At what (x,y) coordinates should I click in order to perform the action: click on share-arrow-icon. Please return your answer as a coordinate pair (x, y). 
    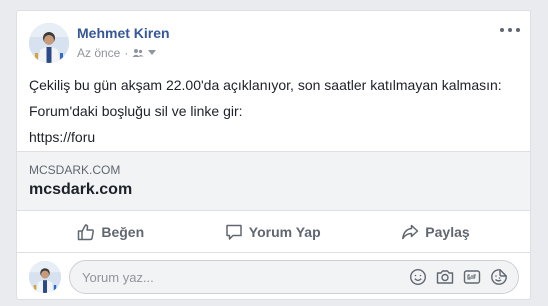
    Looking at the image, I should click on (410, 232).